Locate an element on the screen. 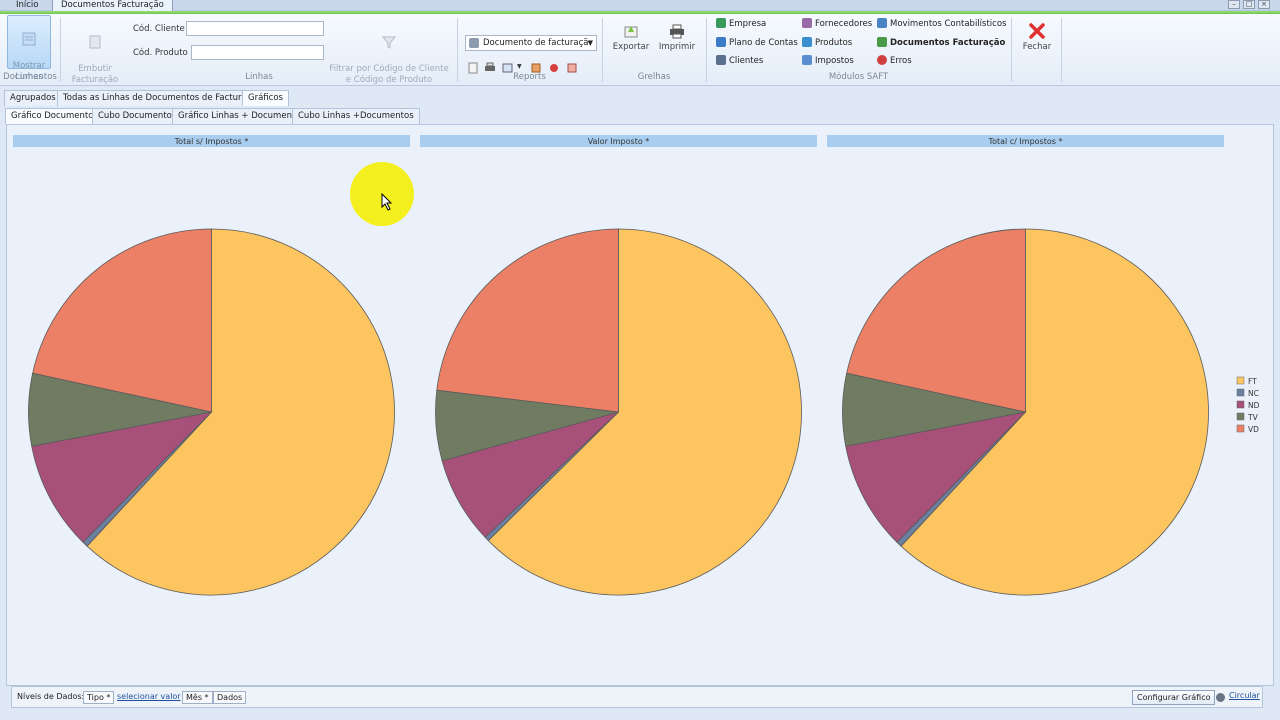 The height and width of the screenshot is (720, 1280). configurar-grafico-button: Configurar Gráfico is located at coordinates (1174, 697).